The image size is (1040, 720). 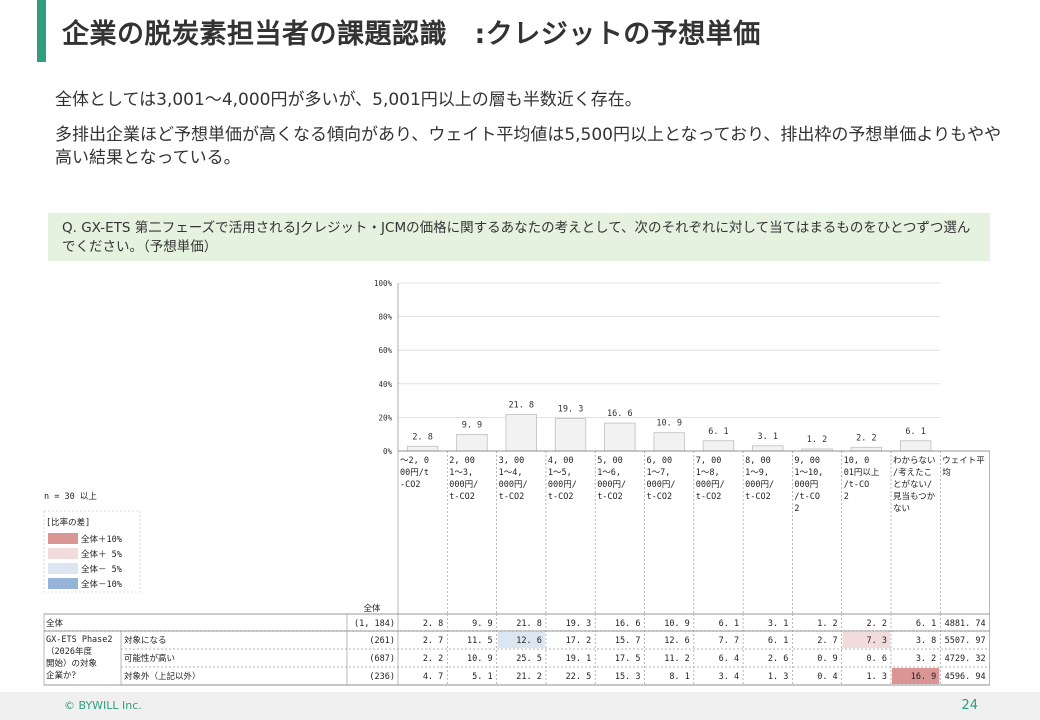 What do you see at coordinates (422, 437) in the screenshot?
I see `bar-data-label: 2. 8` at bounding box center [422, 437].